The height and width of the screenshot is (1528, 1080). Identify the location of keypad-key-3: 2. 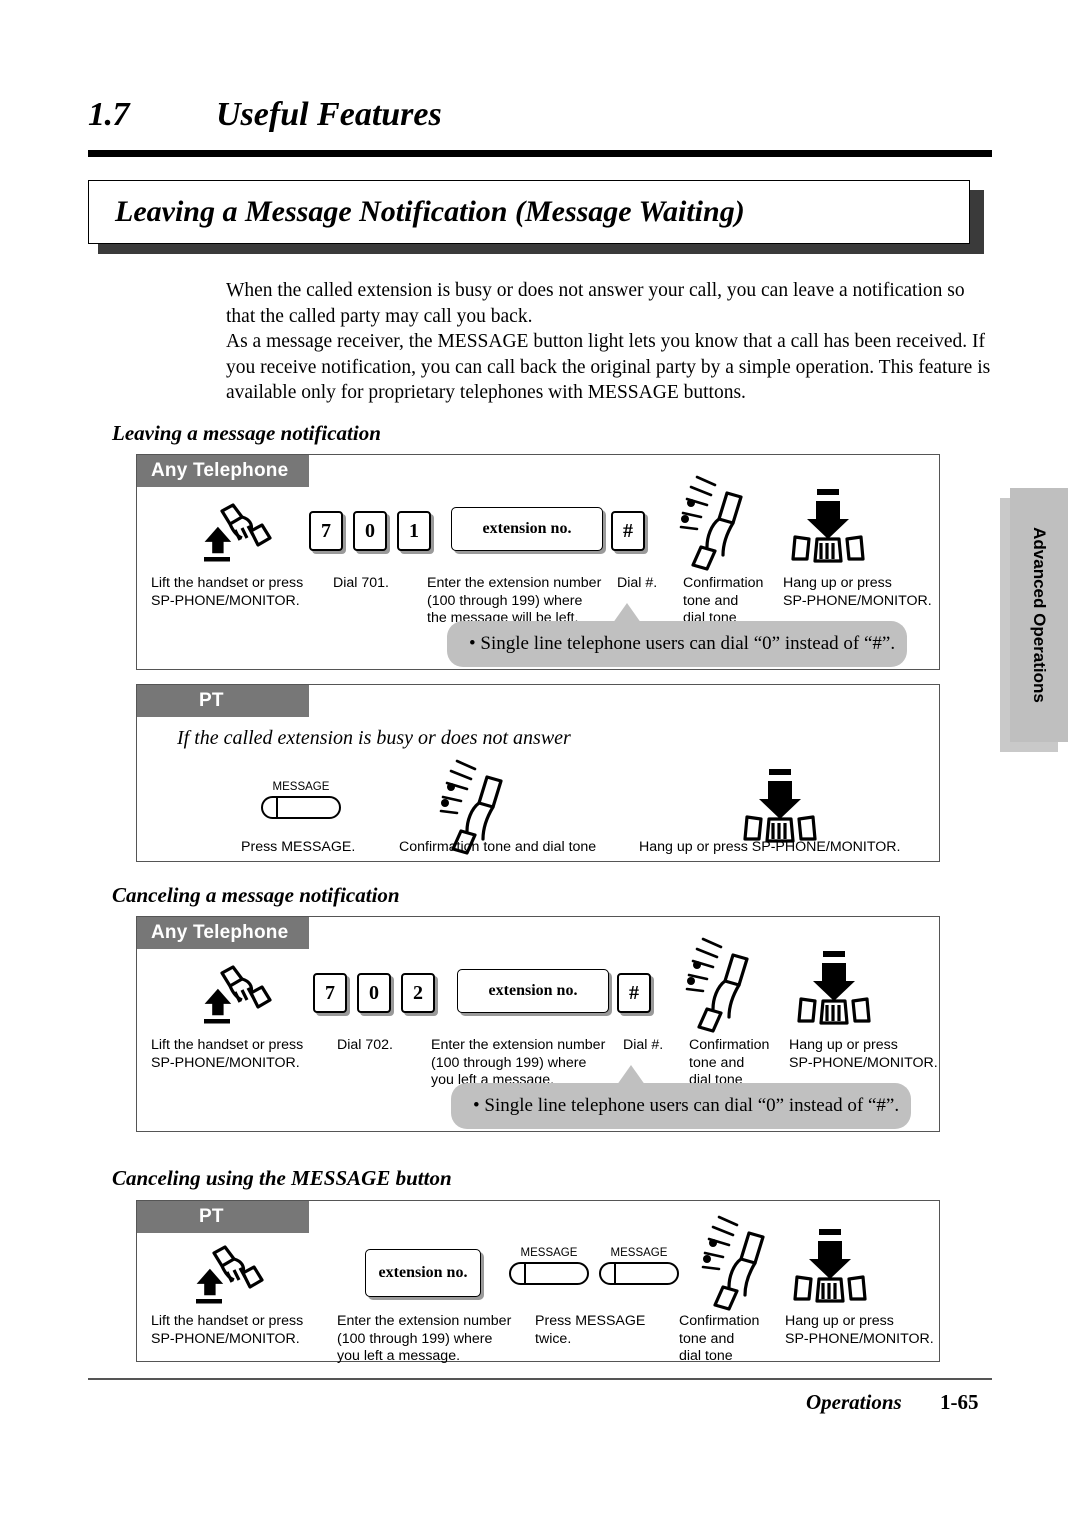
(418, 993).